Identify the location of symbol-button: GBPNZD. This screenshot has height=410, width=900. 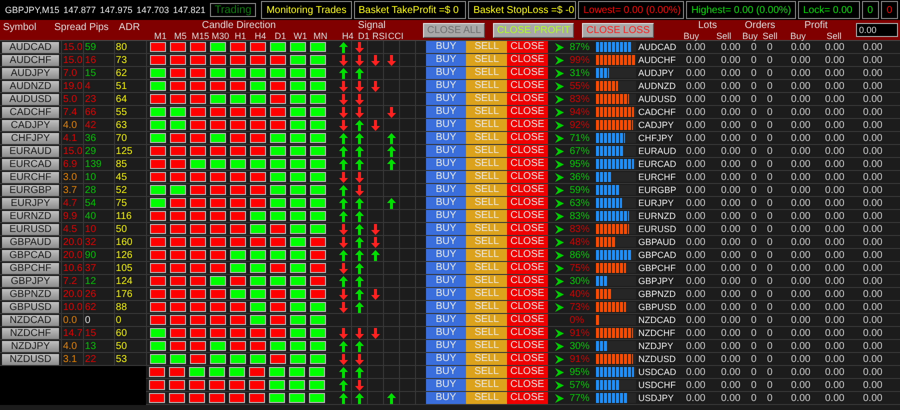
(30, 294).